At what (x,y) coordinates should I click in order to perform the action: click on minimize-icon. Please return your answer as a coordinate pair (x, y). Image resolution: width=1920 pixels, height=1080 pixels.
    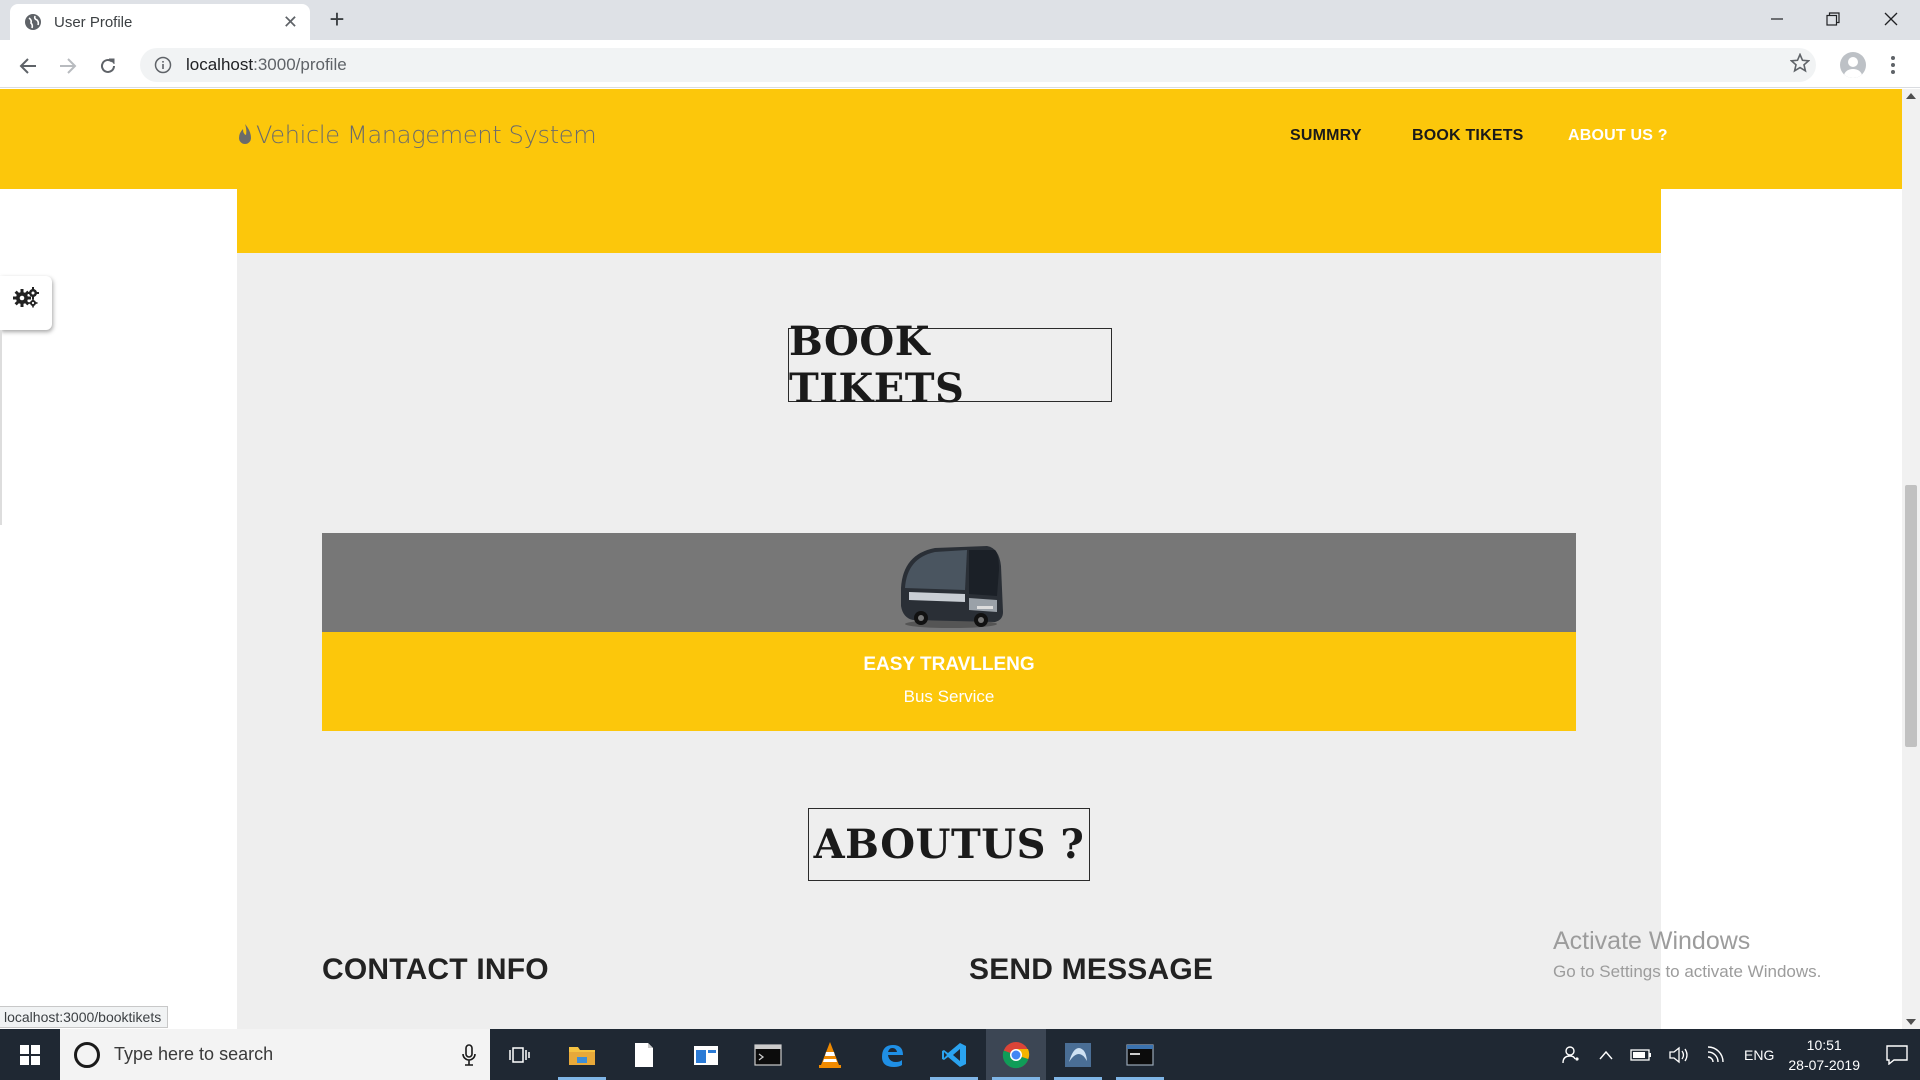
    Looking at the image, I should click on (1777, 19).